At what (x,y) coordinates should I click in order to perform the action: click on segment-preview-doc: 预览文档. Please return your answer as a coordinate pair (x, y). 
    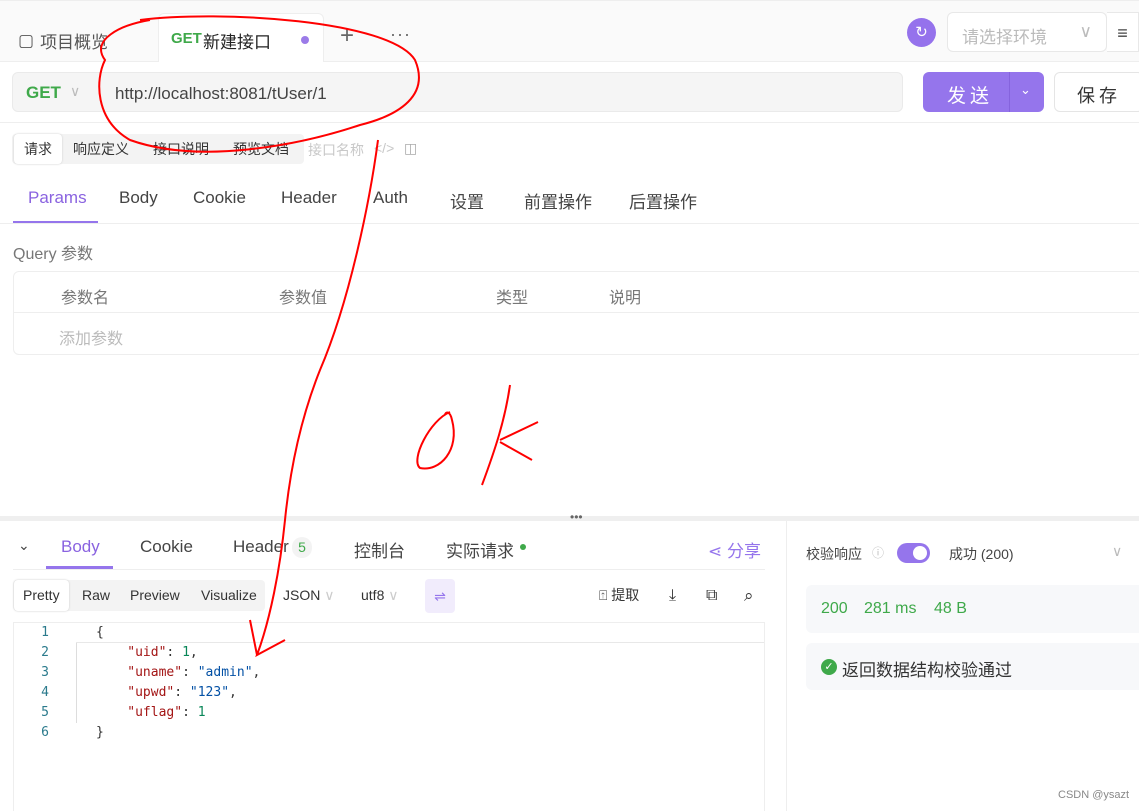
    Looking at the image, I should click on (261, 149).